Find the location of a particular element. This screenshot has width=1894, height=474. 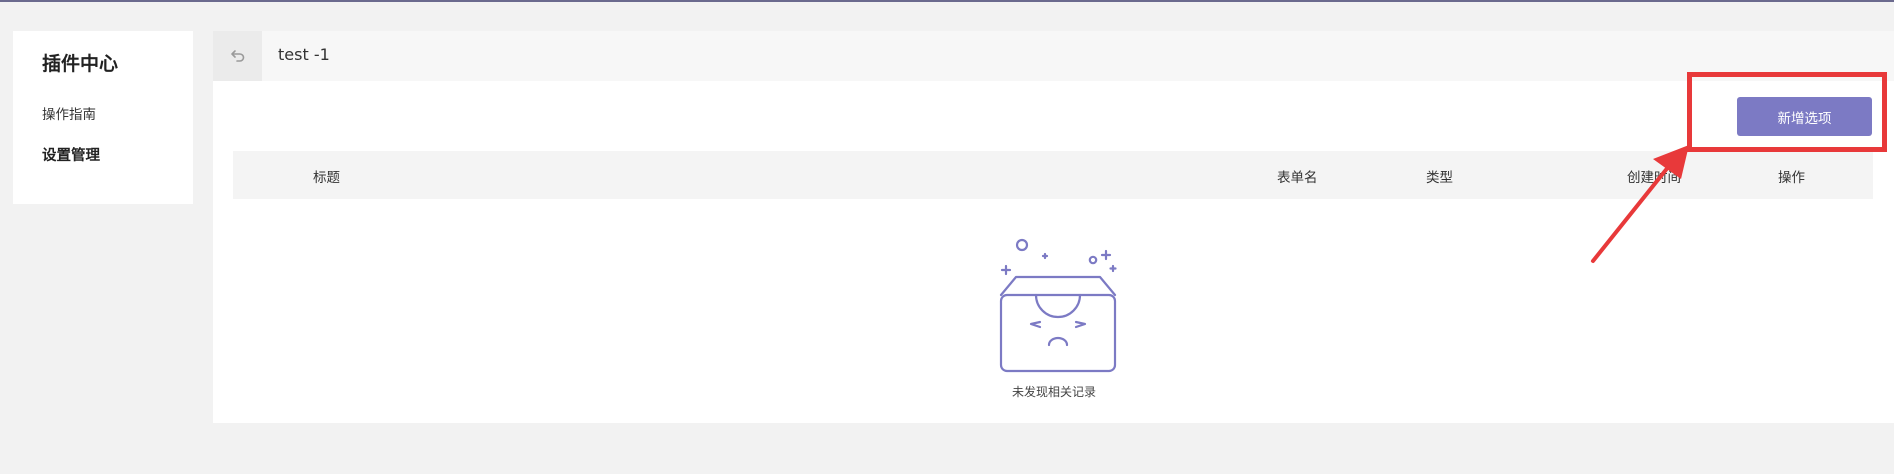

header-bar: test -1 is located at coordinates (1053, 56).